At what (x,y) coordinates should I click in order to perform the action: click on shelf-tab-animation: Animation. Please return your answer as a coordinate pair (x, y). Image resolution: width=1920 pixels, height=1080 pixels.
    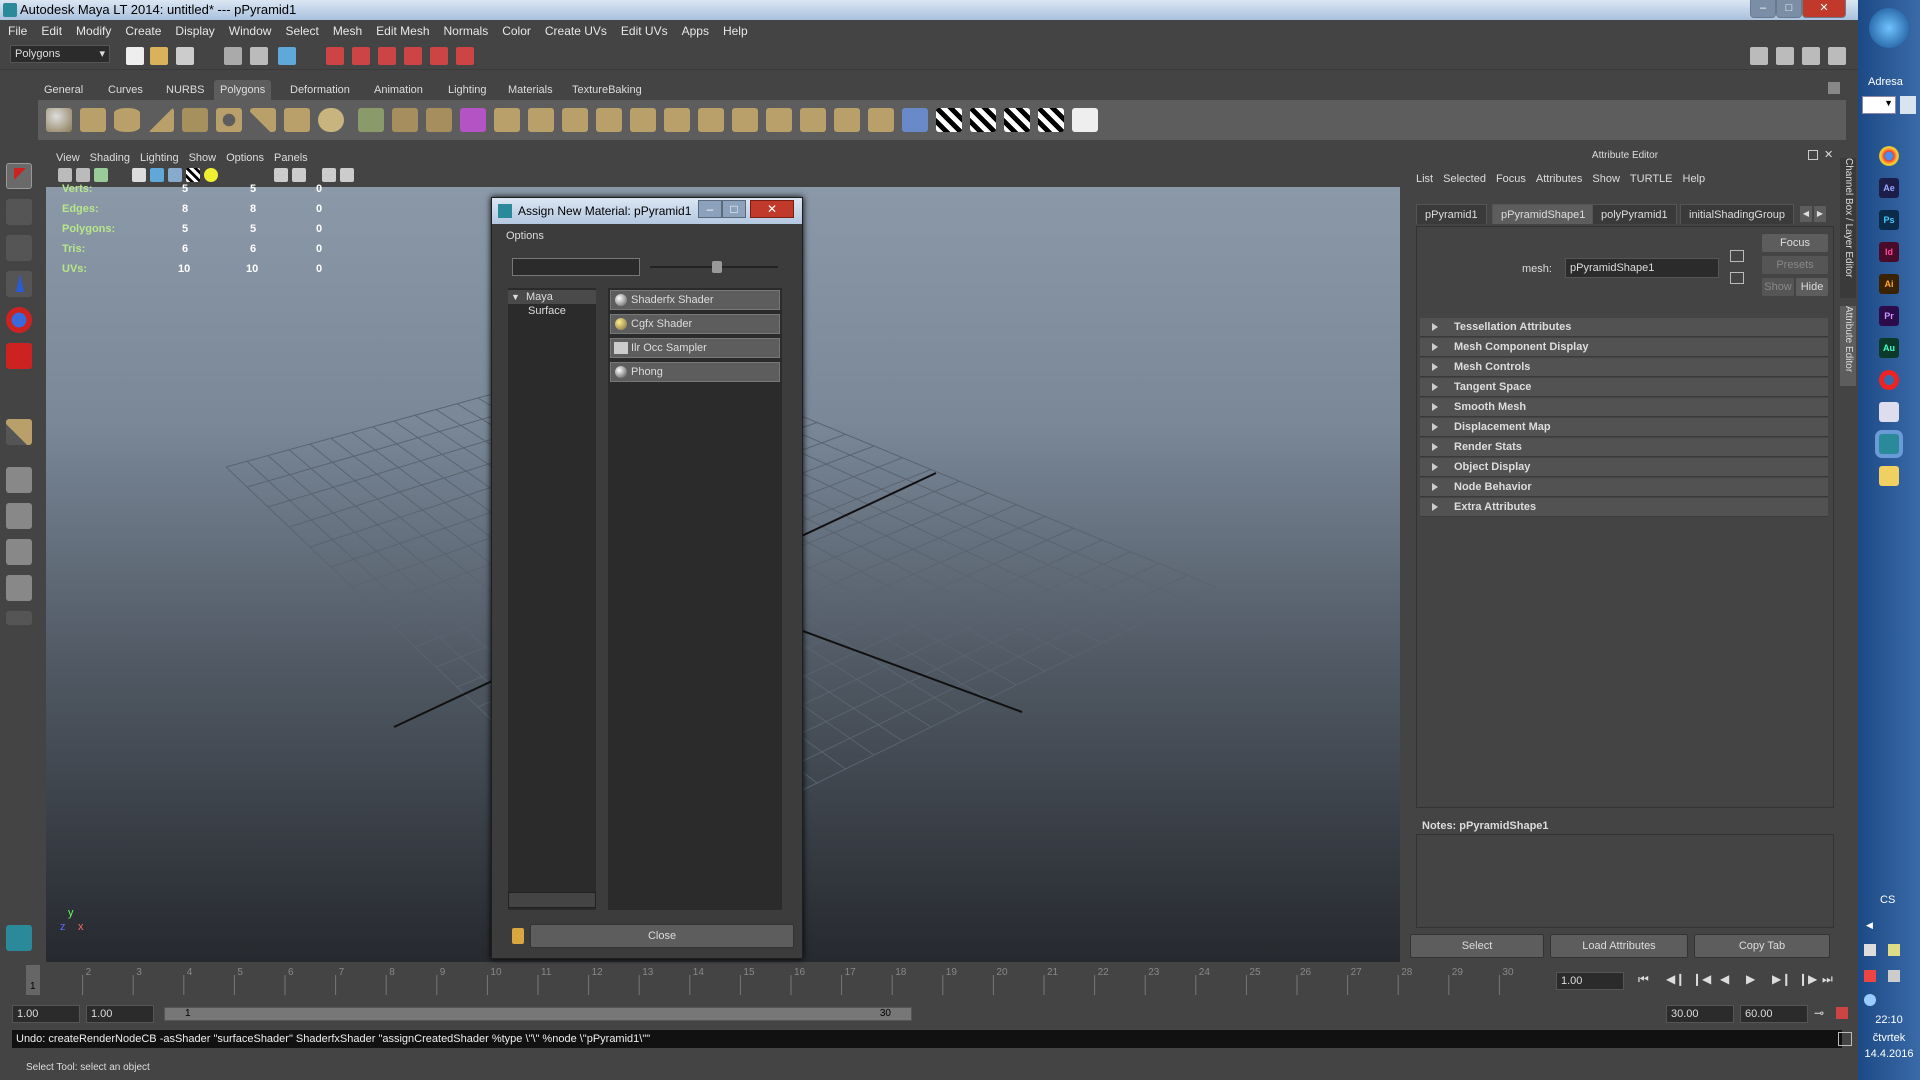
    Looking at the image, I should click on (398, 90).